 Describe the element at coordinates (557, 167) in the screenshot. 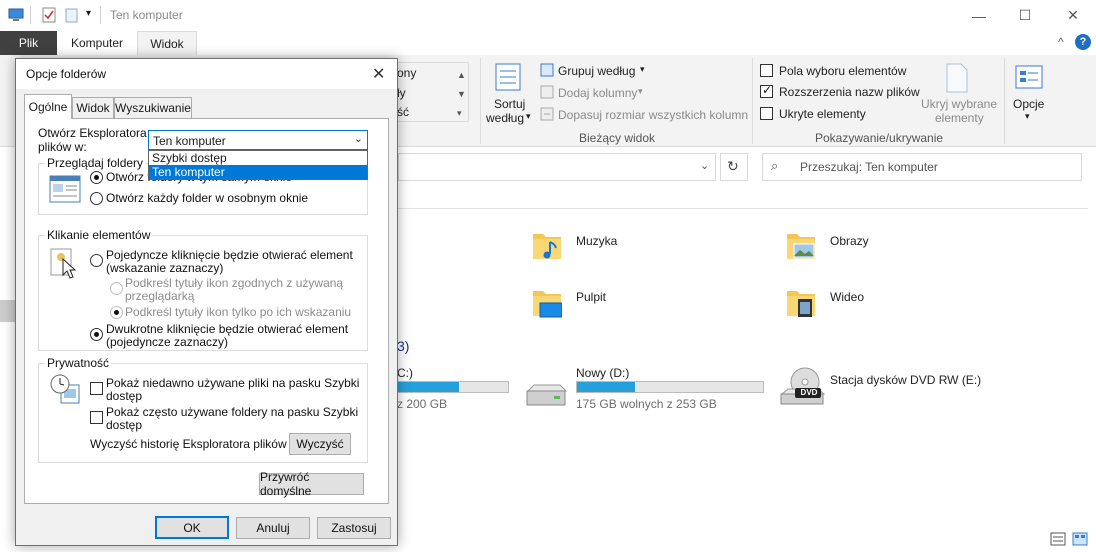

I see `address-bar` at that location.